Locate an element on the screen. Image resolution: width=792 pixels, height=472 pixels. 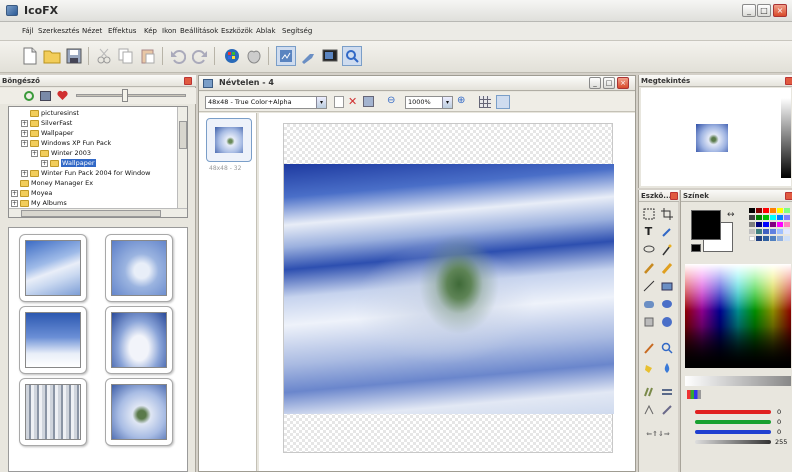
line-icon is located at coordinates (648, 285).